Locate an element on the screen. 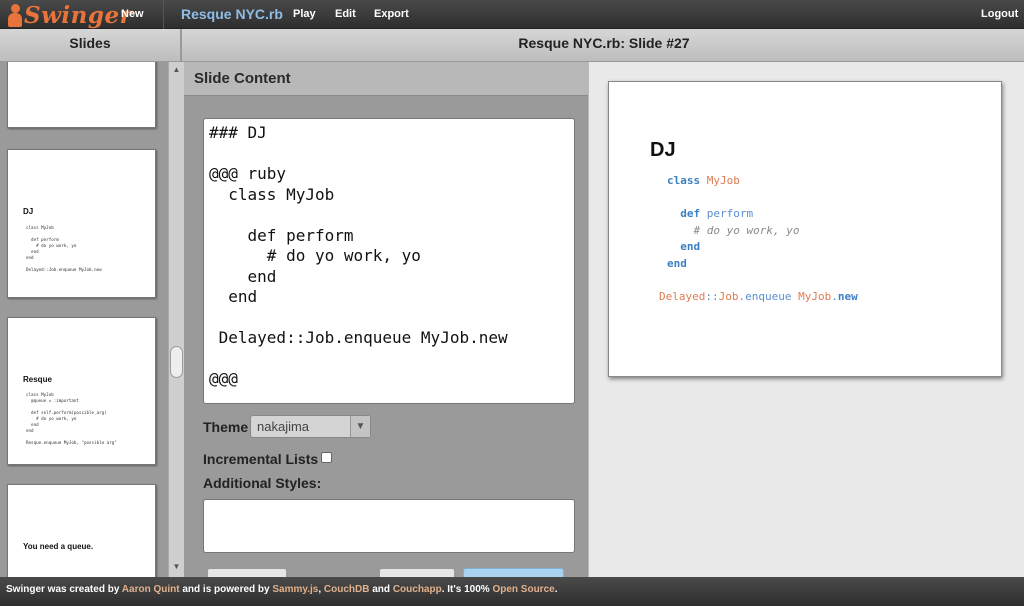  additional-styles-label: Additional Styles: is located at coordinates (262, 483).